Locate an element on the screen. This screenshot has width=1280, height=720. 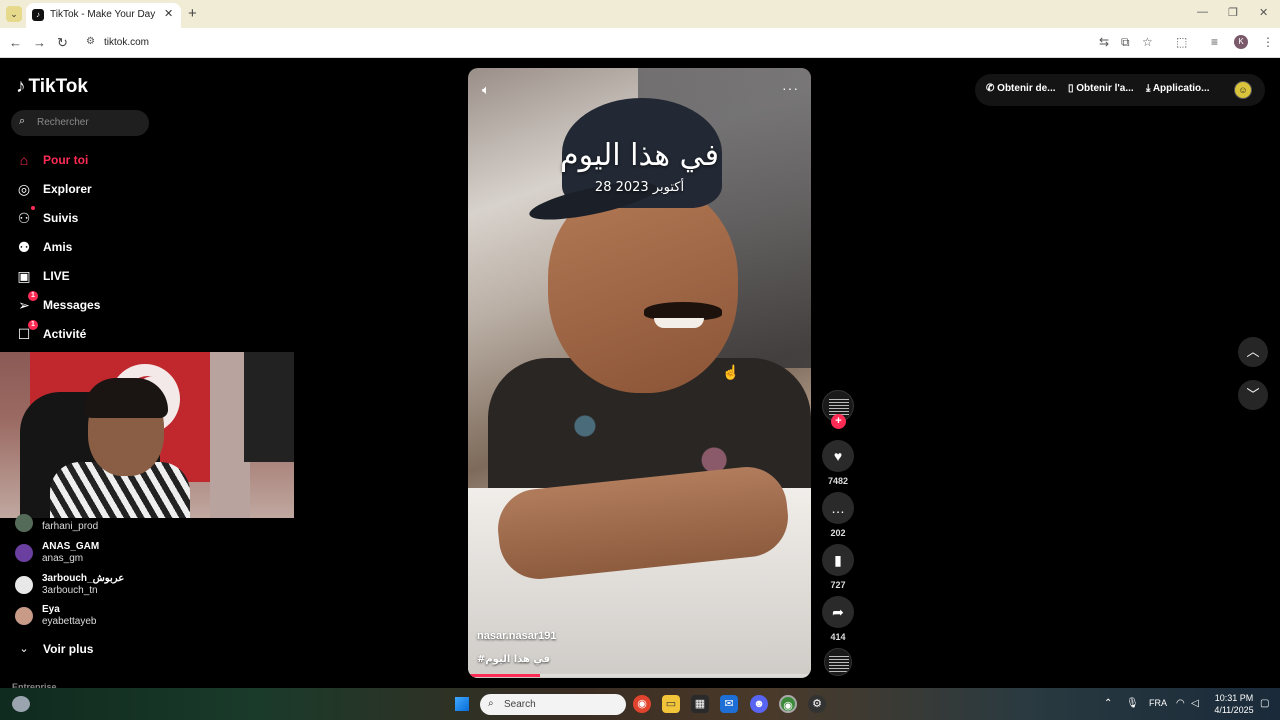
like-button: ♥ is located at coordinates (838, 456).